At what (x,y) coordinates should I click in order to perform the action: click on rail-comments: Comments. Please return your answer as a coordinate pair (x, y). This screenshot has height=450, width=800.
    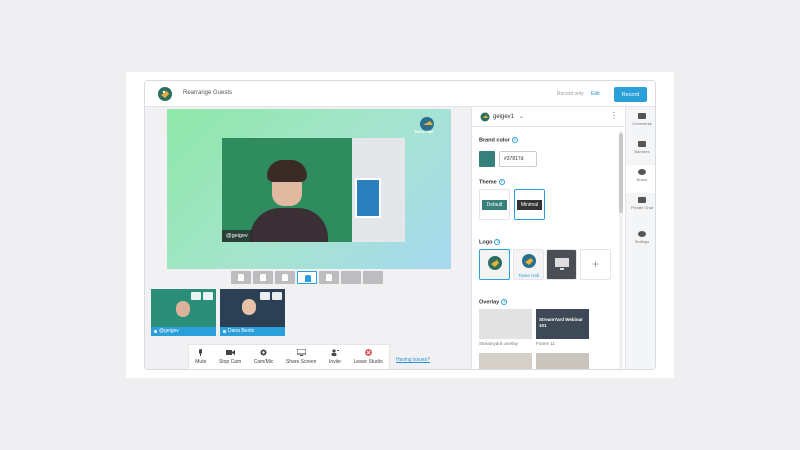
    Looking at the image, I should click on (640, 123).